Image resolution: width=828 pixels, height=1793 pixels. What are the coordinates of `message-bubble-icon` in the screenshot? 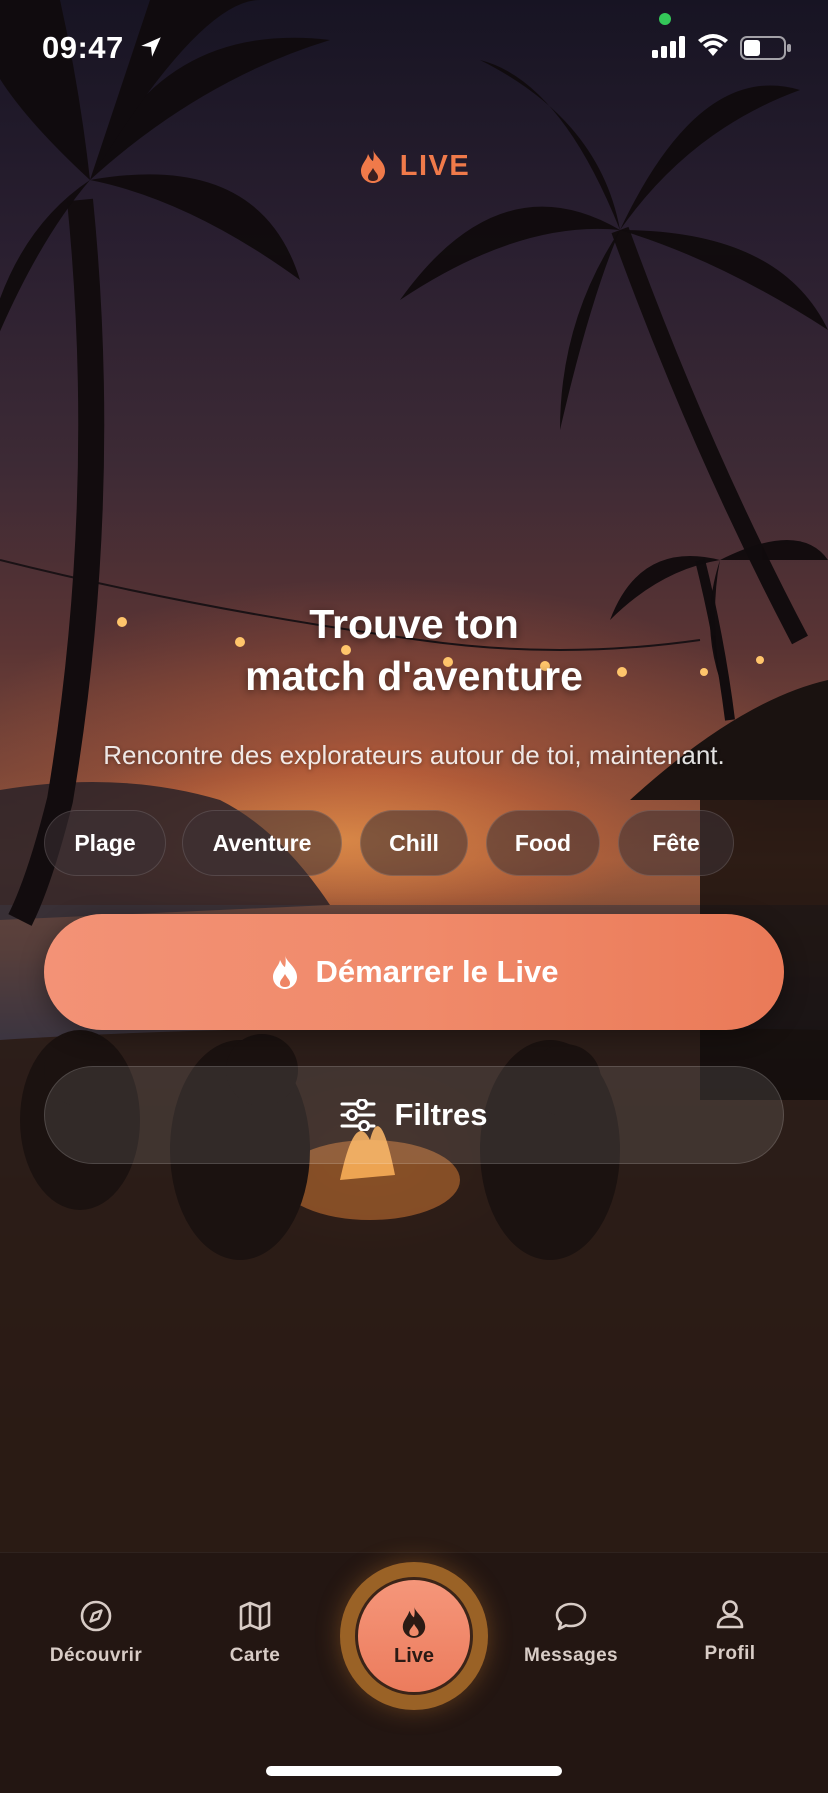 It's located at (571, 1616).